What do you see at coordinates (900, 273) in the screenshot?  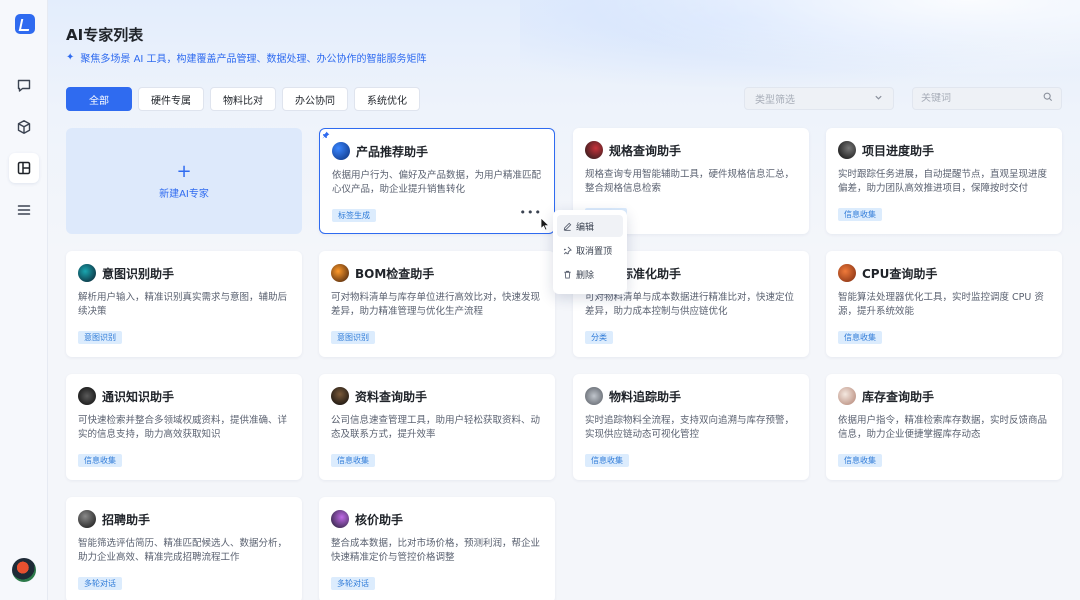 I see `expert-name: CPU查询助手` at bounding box center [900, 273].